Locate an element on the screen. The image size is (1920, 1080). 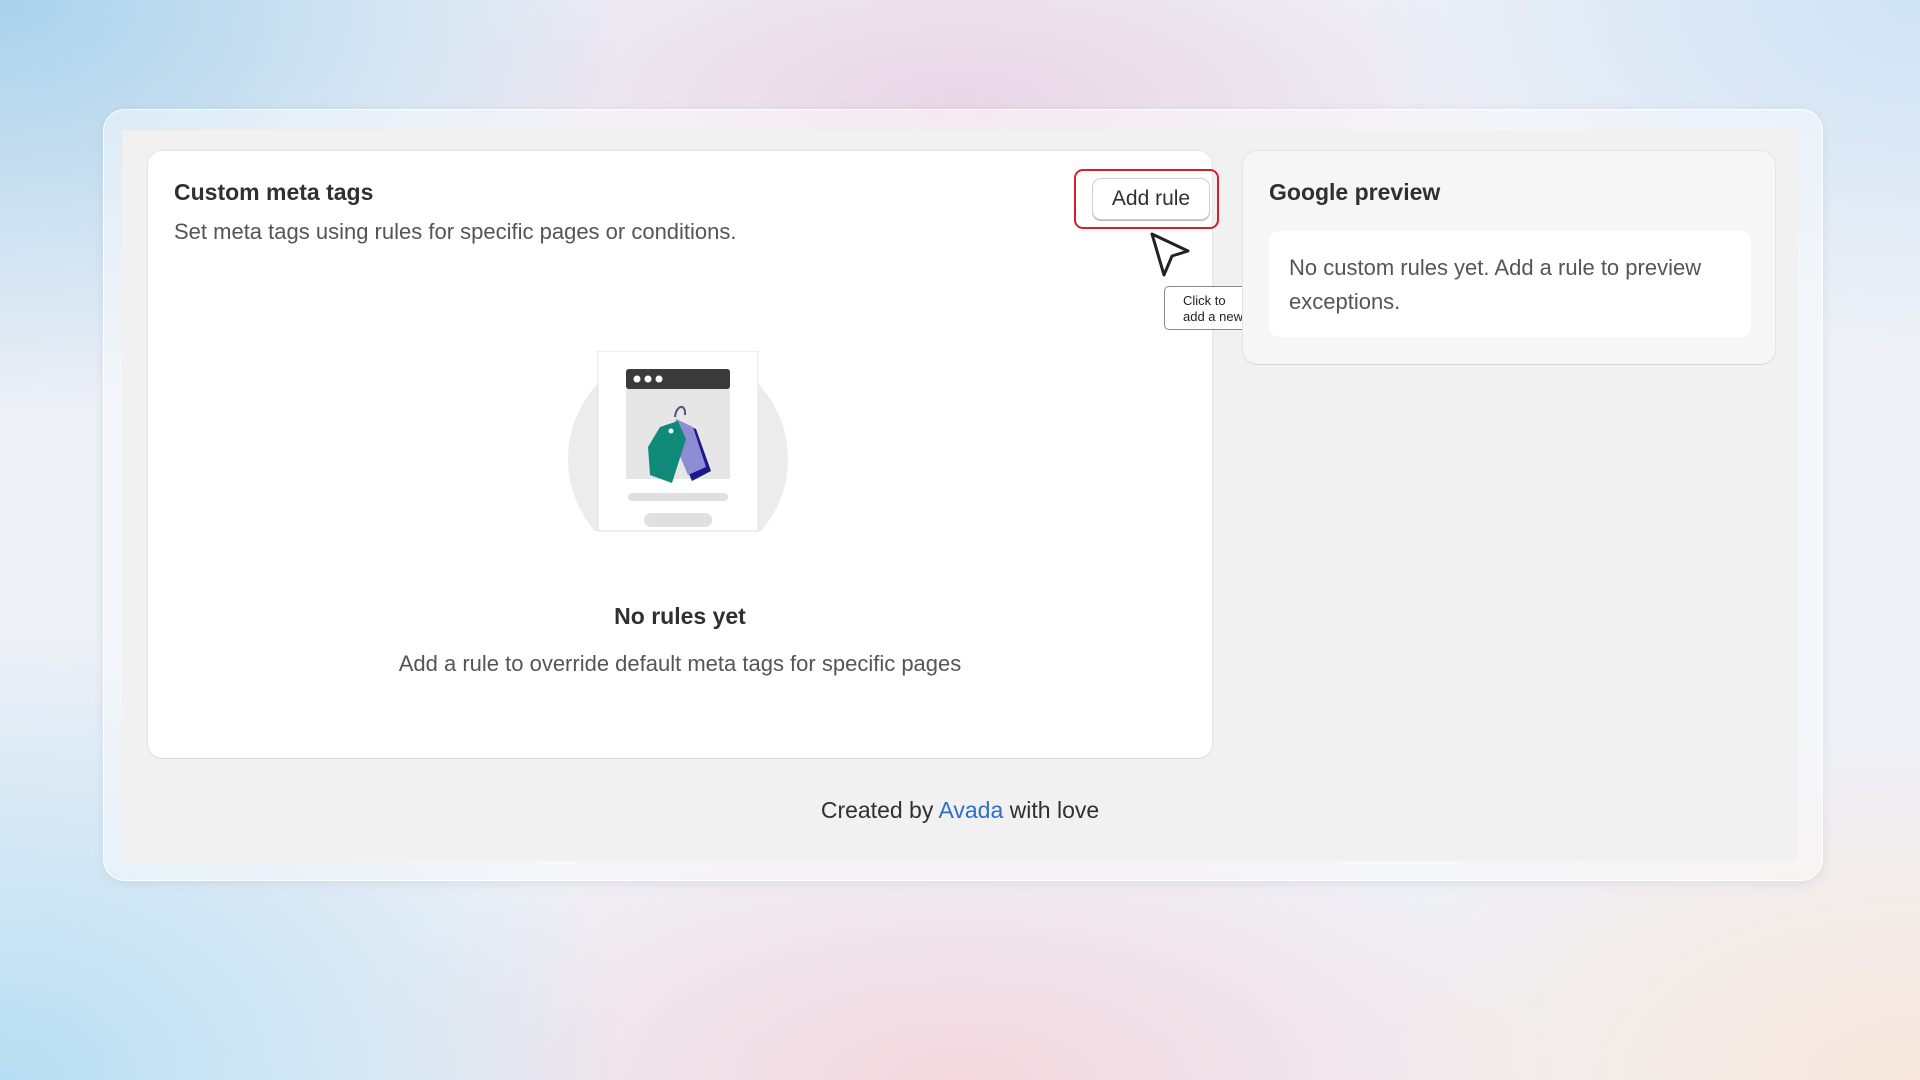
add-rule-button: Add rule is located at coordinates (1151, 199).